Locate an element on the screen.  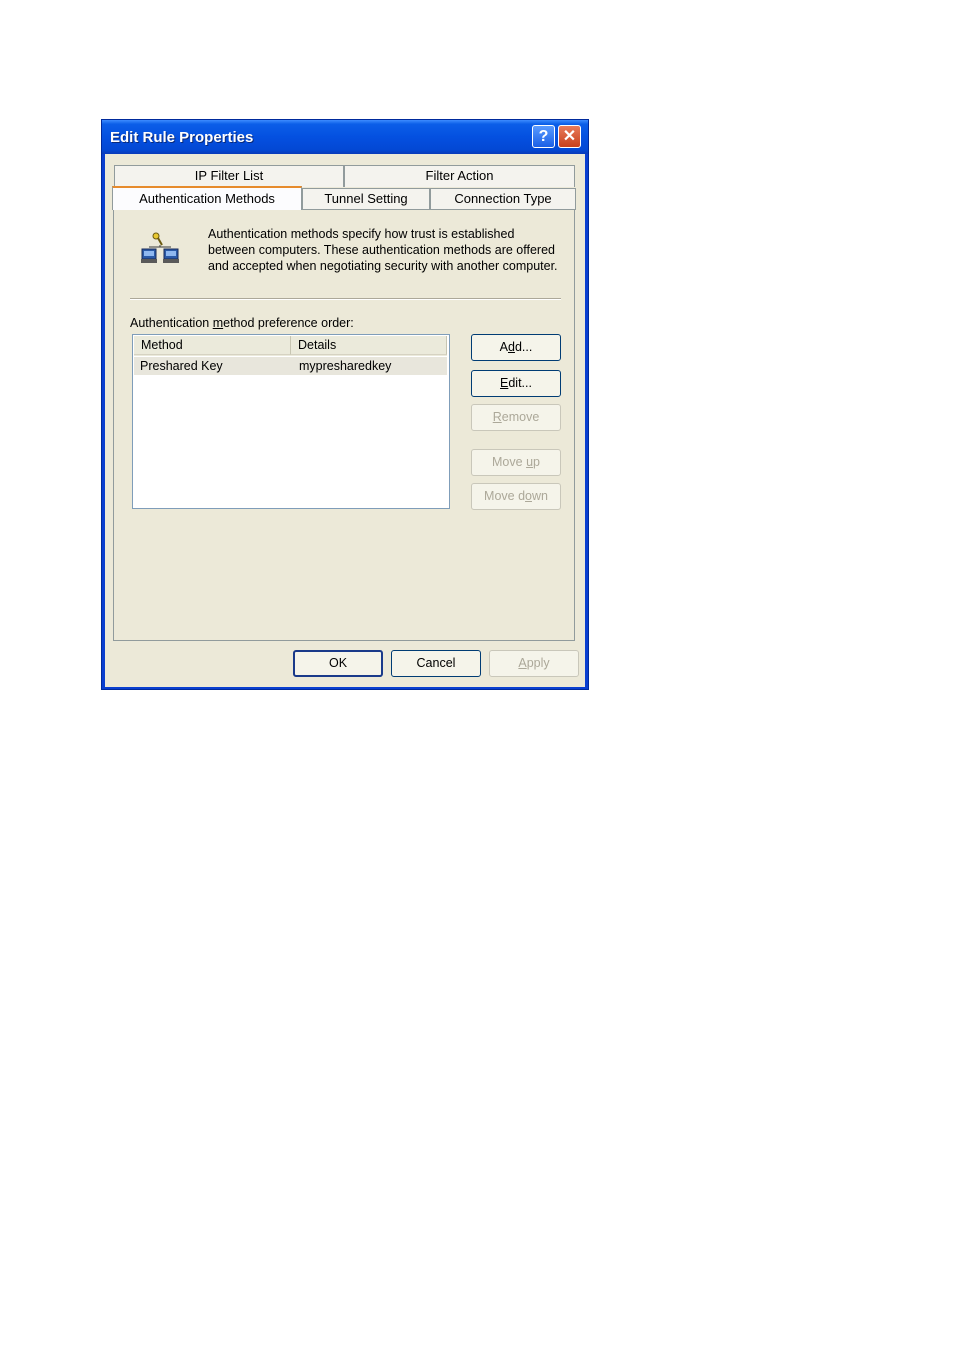
list-item: Preshared Key mypresharedkey is located at coordinates (290, 366).